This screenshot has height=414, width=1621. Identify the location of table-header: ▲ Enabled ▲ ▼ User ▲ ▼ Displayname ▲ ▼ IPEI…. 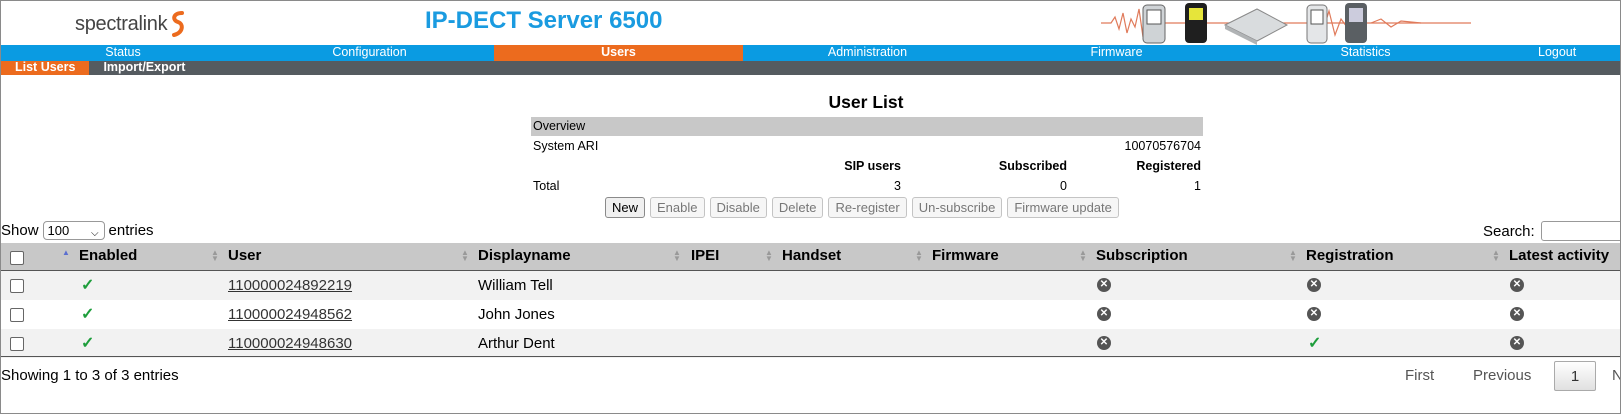
(810, 257).